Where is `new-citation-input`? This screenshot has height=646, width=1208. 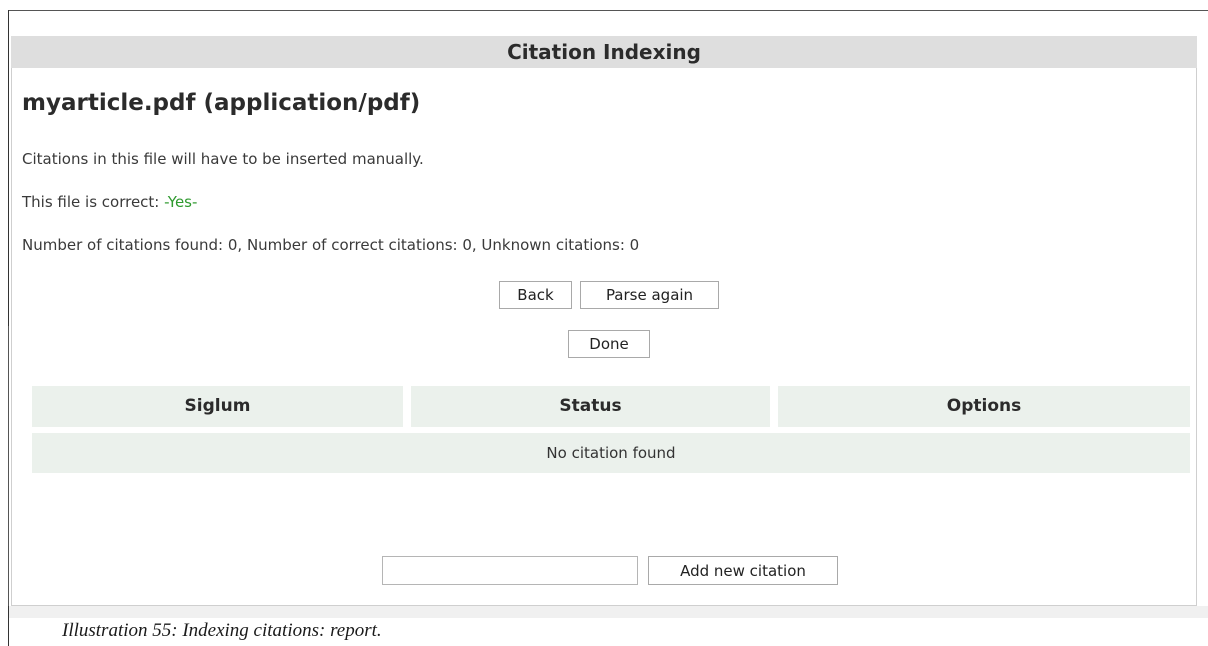
new-citation-input is located at coordinates (510, 570).